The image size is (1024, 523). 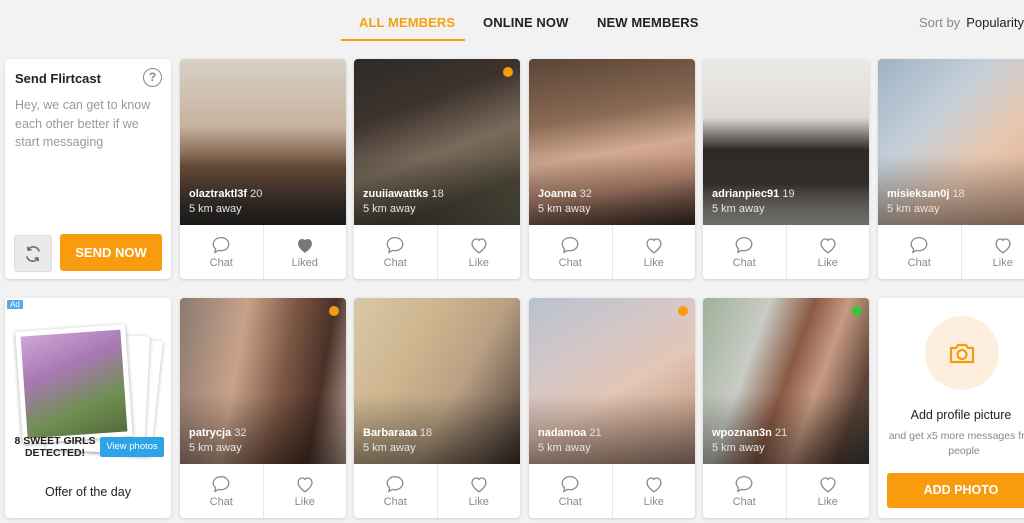 I want to click on member-age: 20, so click(x=256, y=194).